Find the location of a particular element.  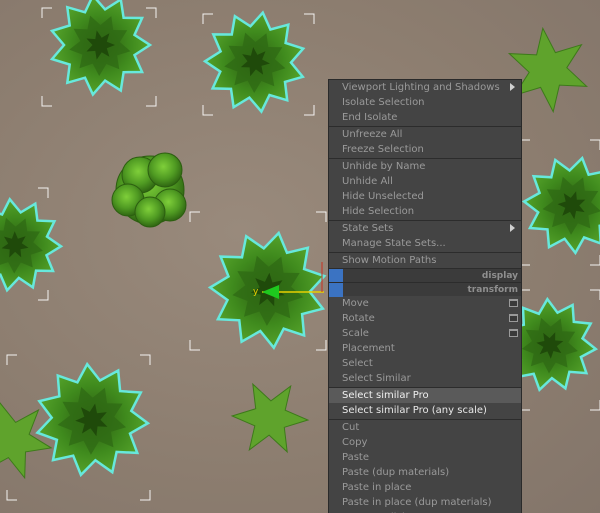

menu-item-unhide-by-name: Unhide by Name is located at coordinates (425, 166).